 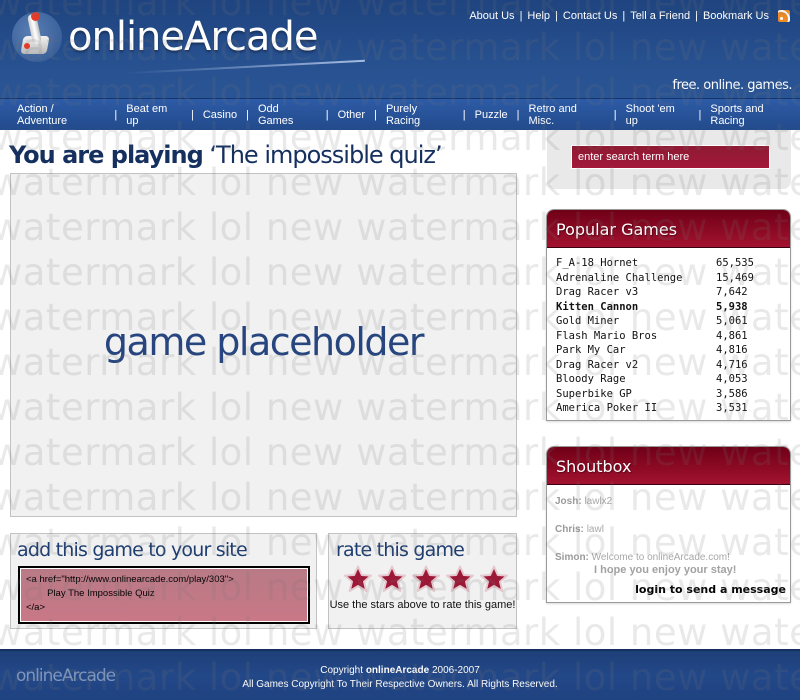 I want to click on play-count: 4,053, so click(x=732, y=379).